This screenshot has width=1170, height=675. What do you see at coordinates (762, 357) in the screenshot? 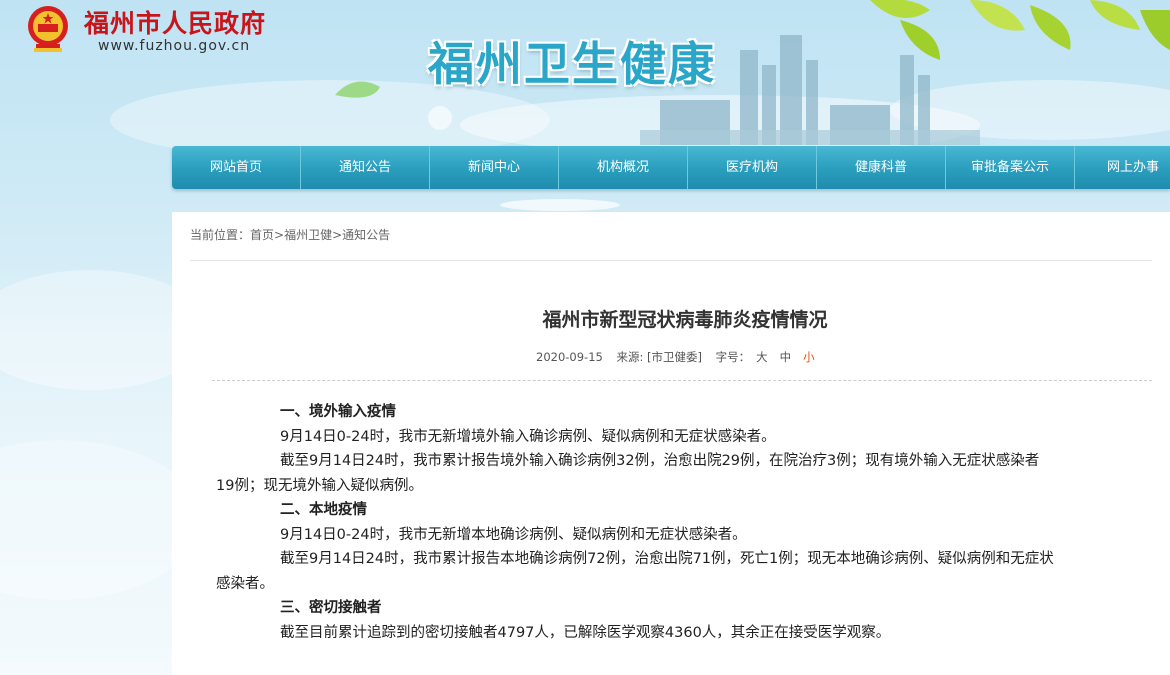
I see `font-size-large-button: 大` at bounding box center [762, 357].